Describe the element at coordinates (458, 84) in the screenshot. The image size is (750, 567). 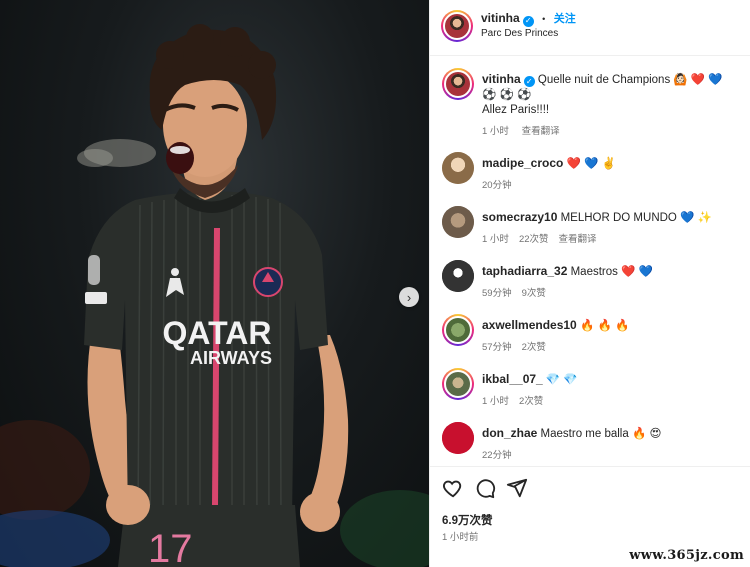
I see `caption-avatar` at that location.